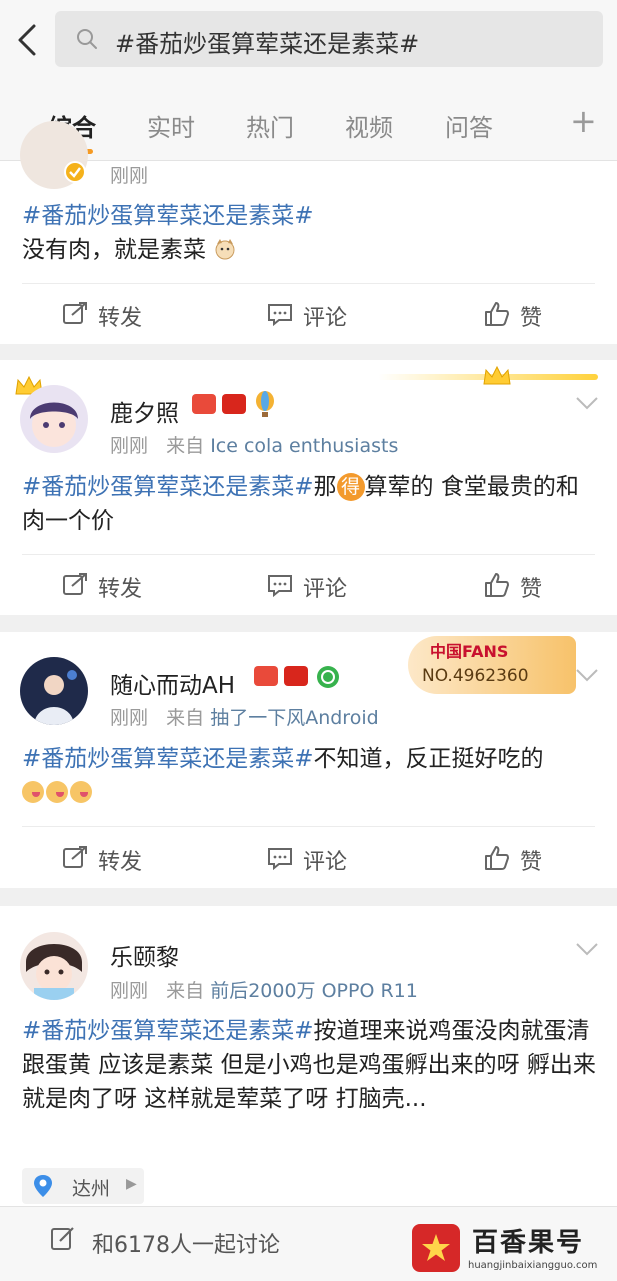  Describe the element at coordinates (87, 39) in the screenshot. I see `search-icon` at that location.